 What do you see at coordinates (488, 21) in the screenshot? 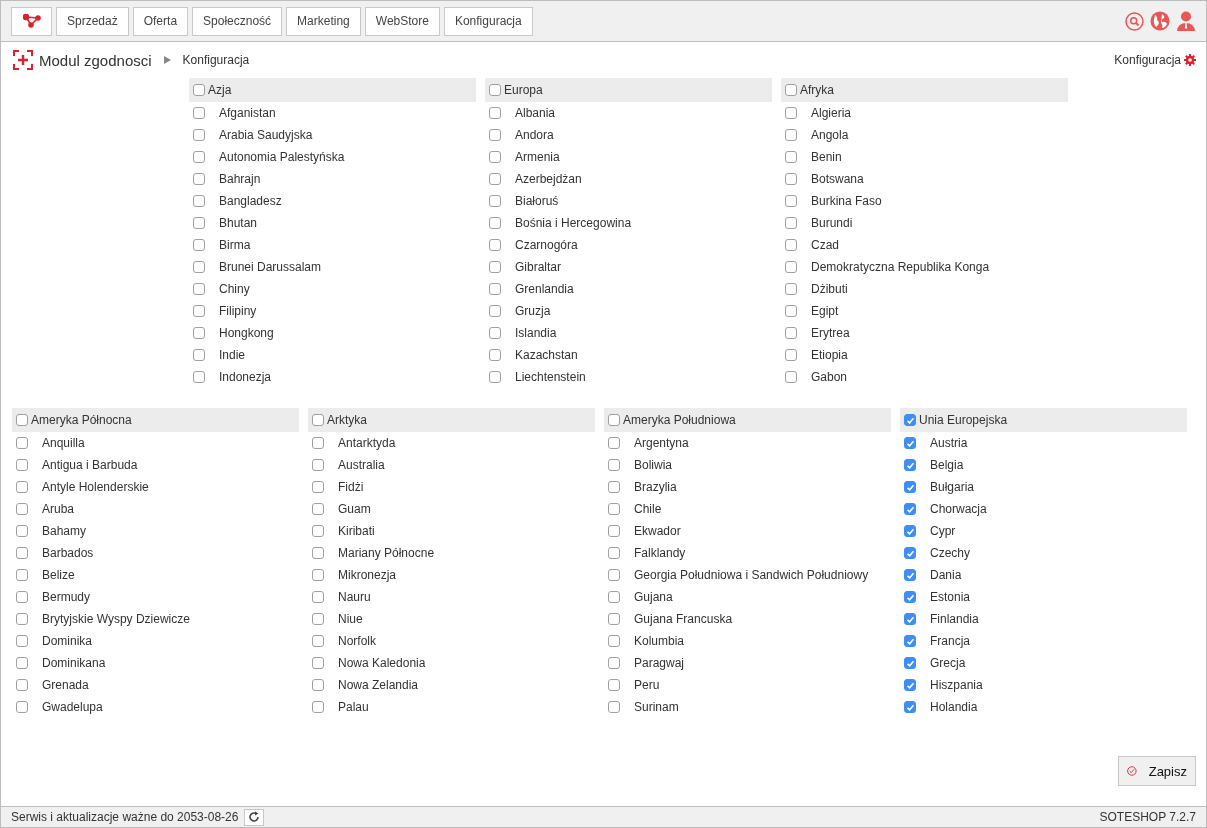
I see `nav-tab: Konfiguracja` at bounding box center [488, 21].